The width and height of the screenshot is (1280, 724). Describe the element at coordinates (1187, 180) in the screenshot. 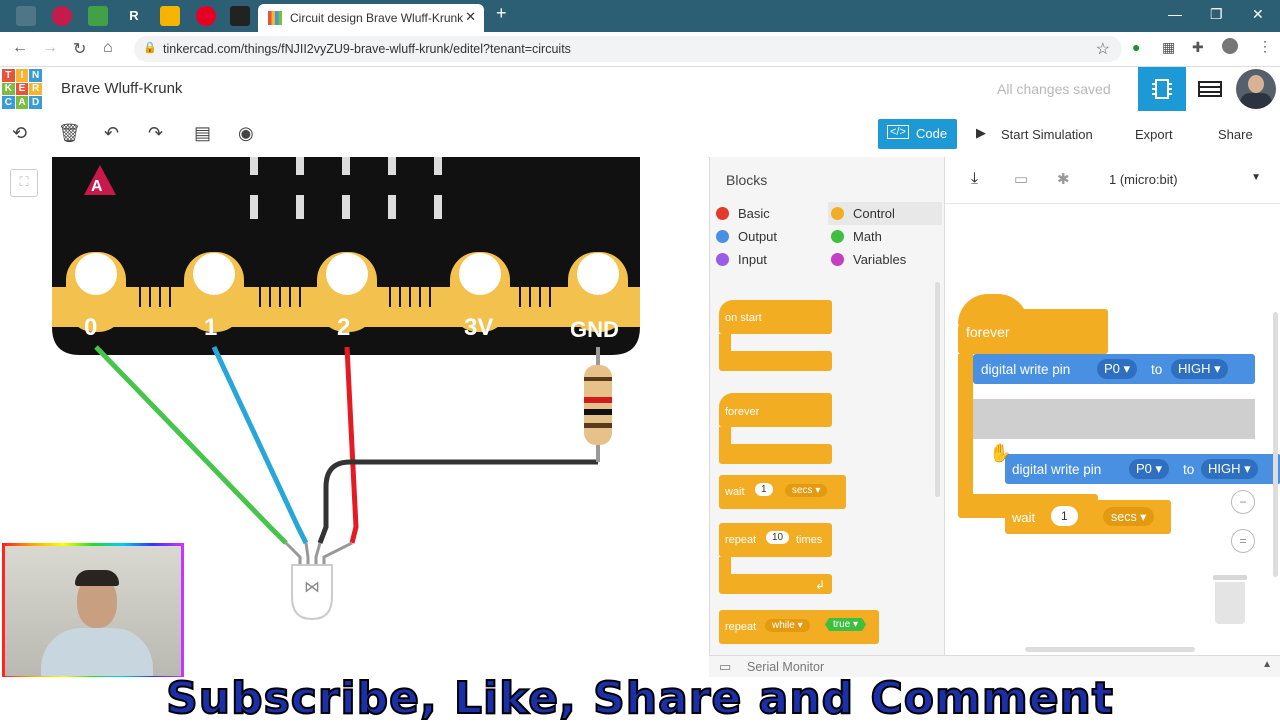

I see `device-select: 1 (micro:bit) ▼` at that location.